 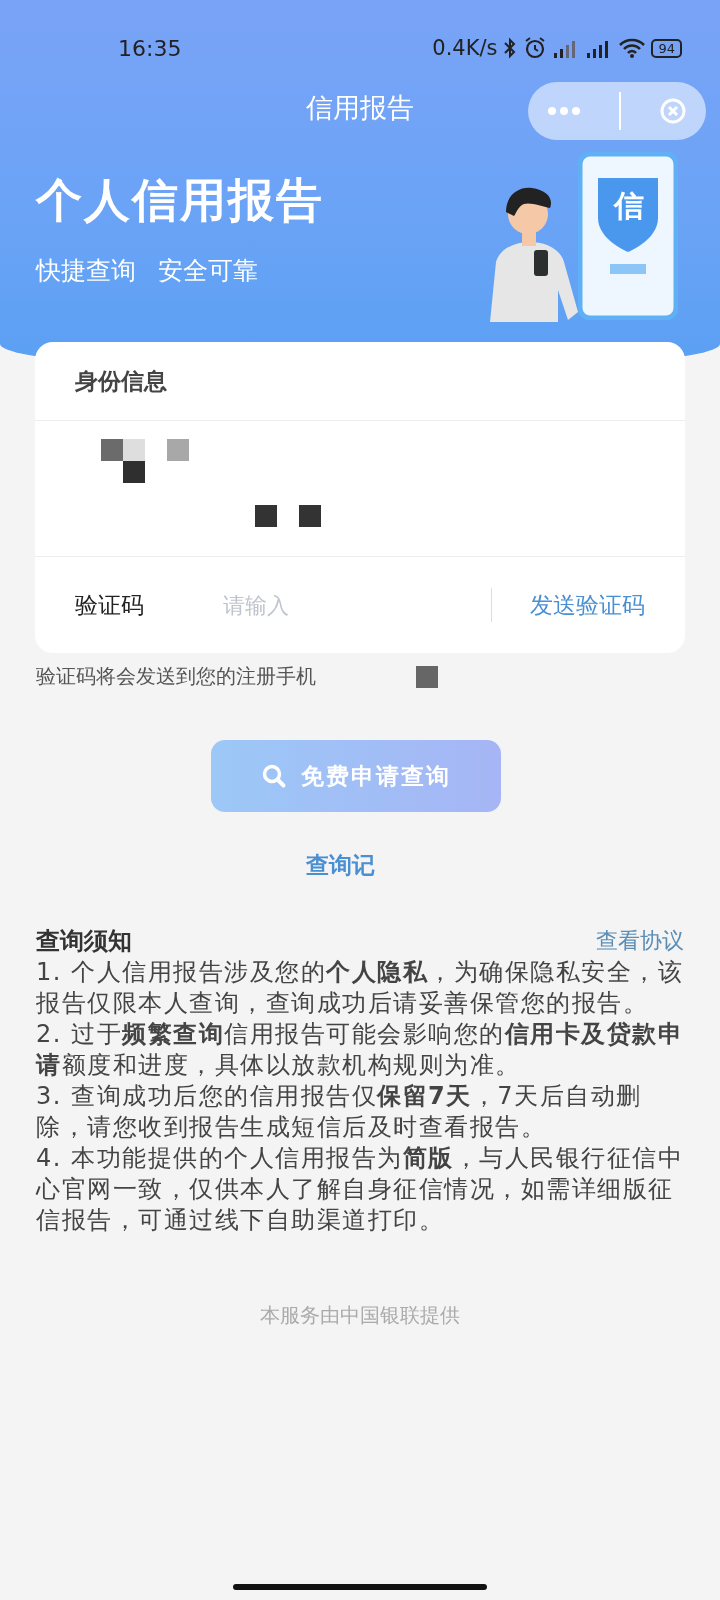 I want to click on wifi-icon, so click(x=632, y=48).